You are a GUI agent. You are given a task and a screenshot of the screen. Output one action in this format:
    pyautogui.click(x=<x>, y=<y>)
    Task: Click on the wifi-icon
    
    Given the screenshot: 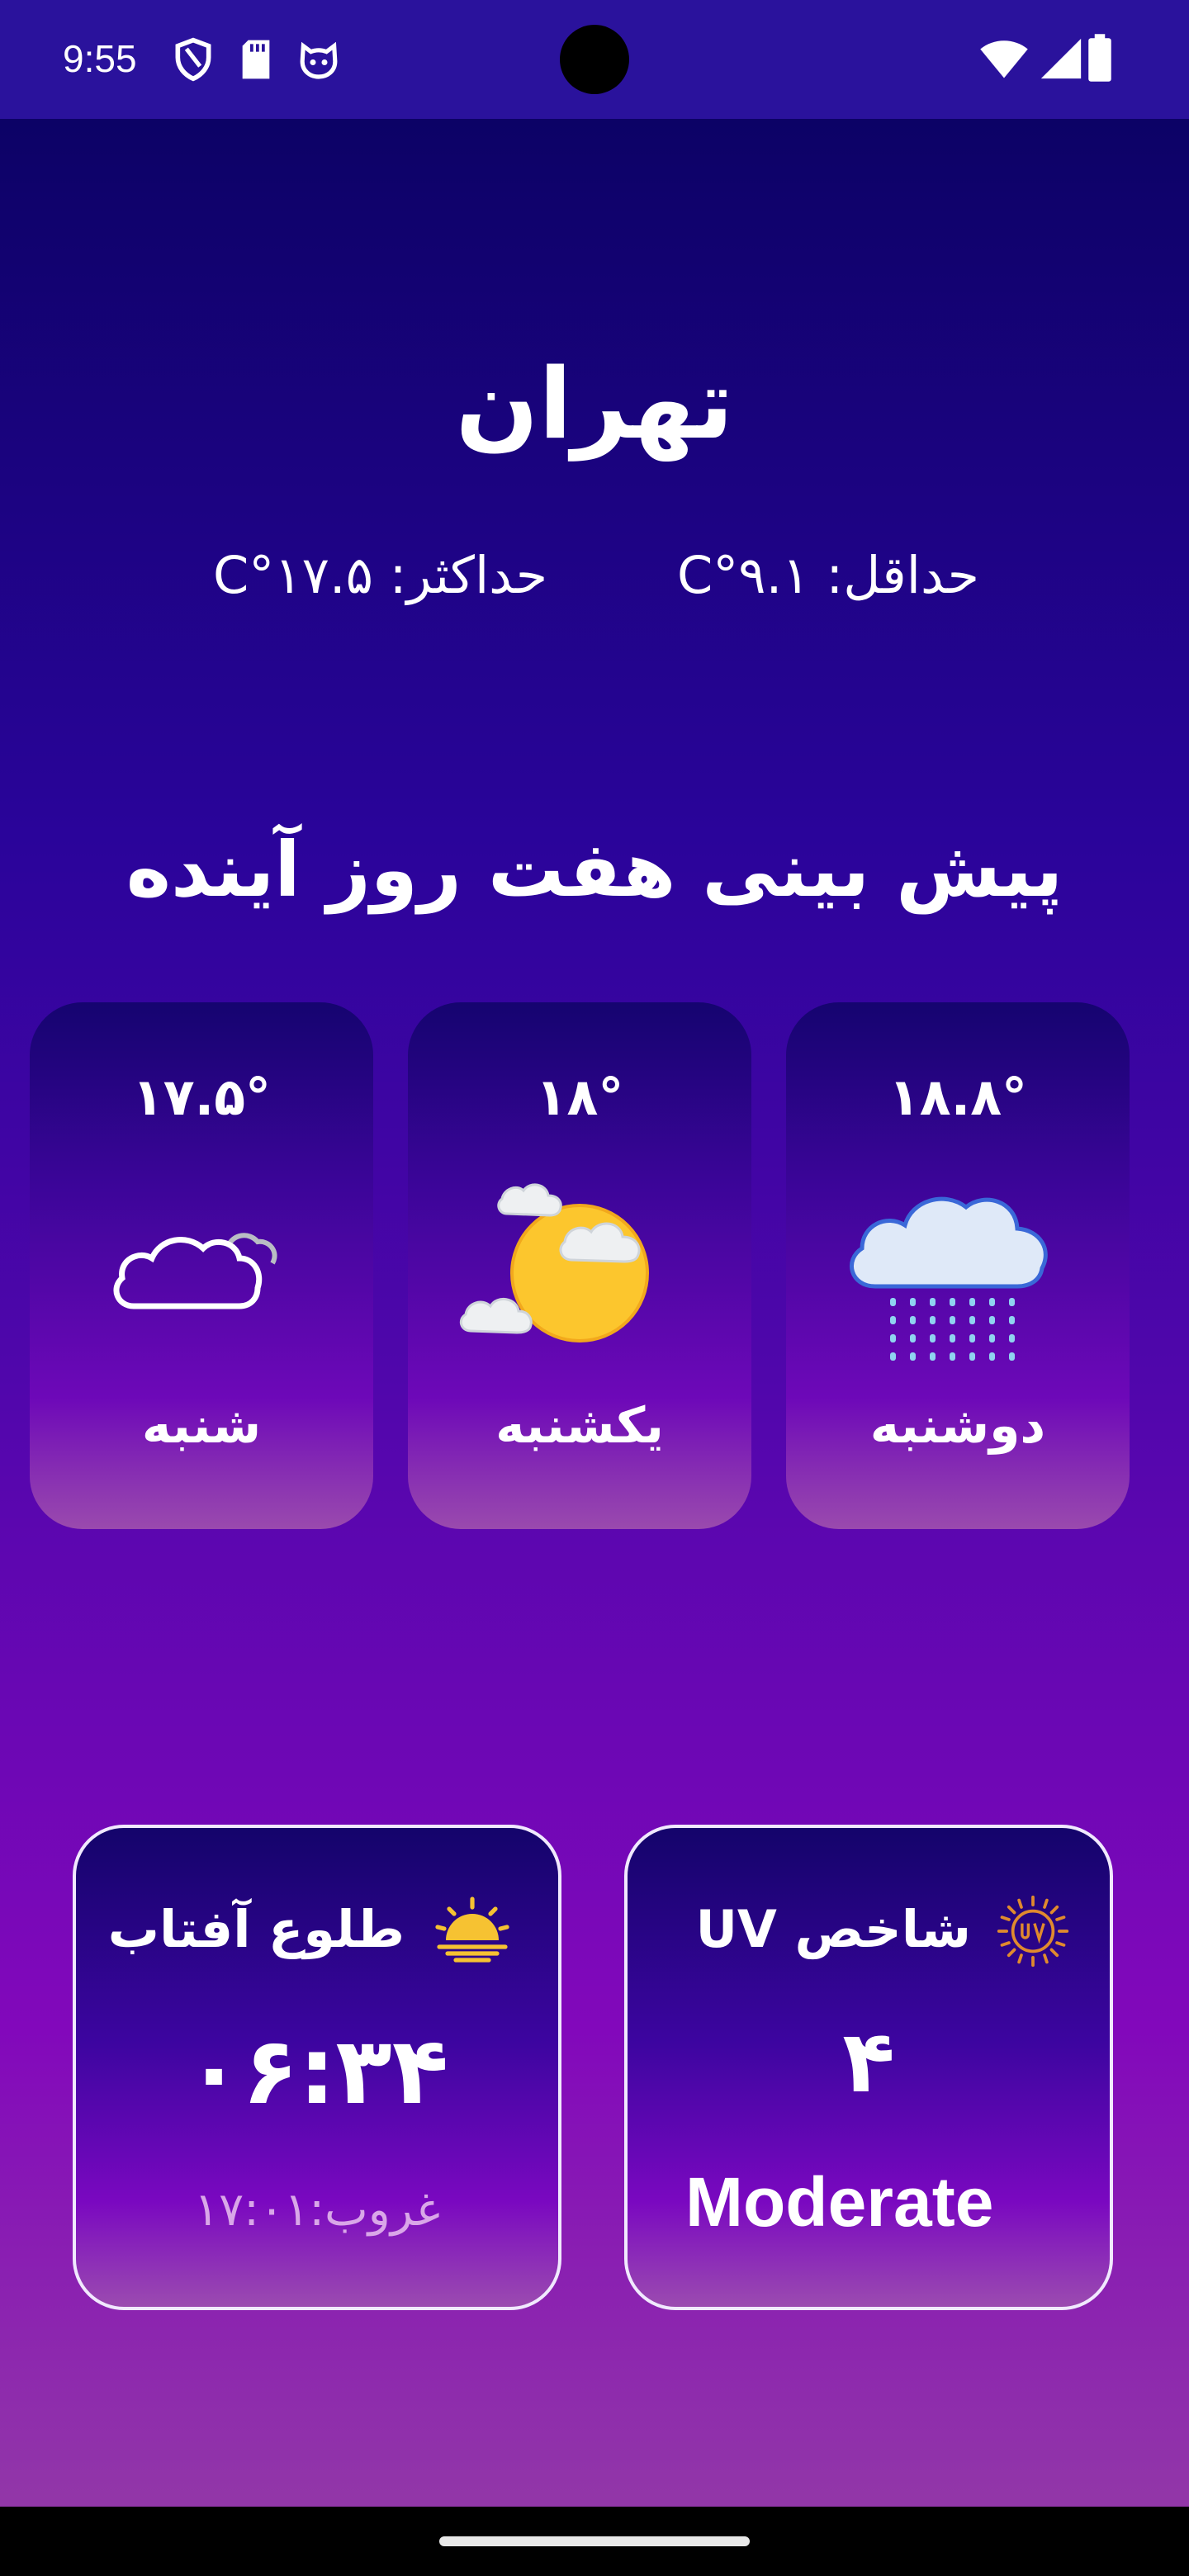 What is the action you would take?
    pyautogui.click(x=1004, y=59)
    